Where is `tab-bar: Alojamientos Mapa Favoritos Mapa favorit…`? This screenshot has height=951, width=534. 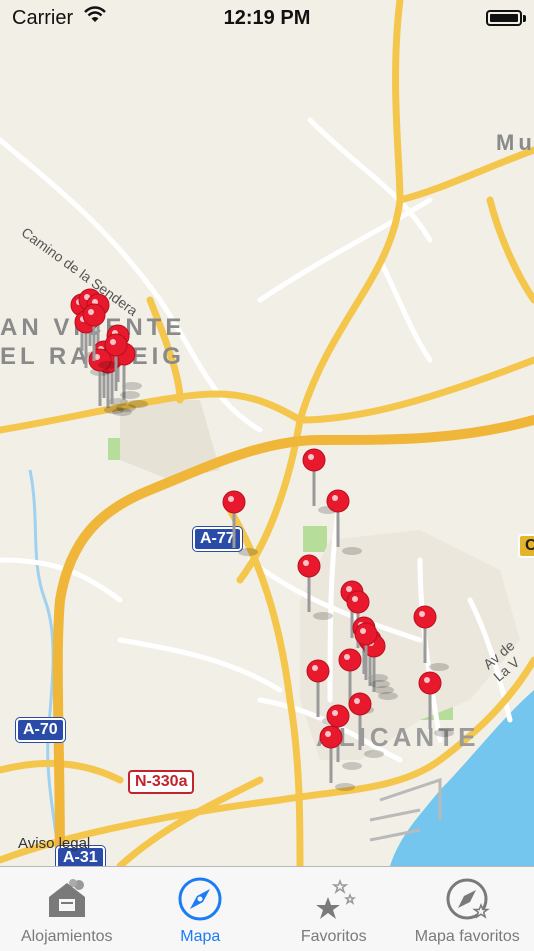
tab-bar: Alojamientos Mapa Favoritos Mapa favorit… is located at coordinates (267, 908).